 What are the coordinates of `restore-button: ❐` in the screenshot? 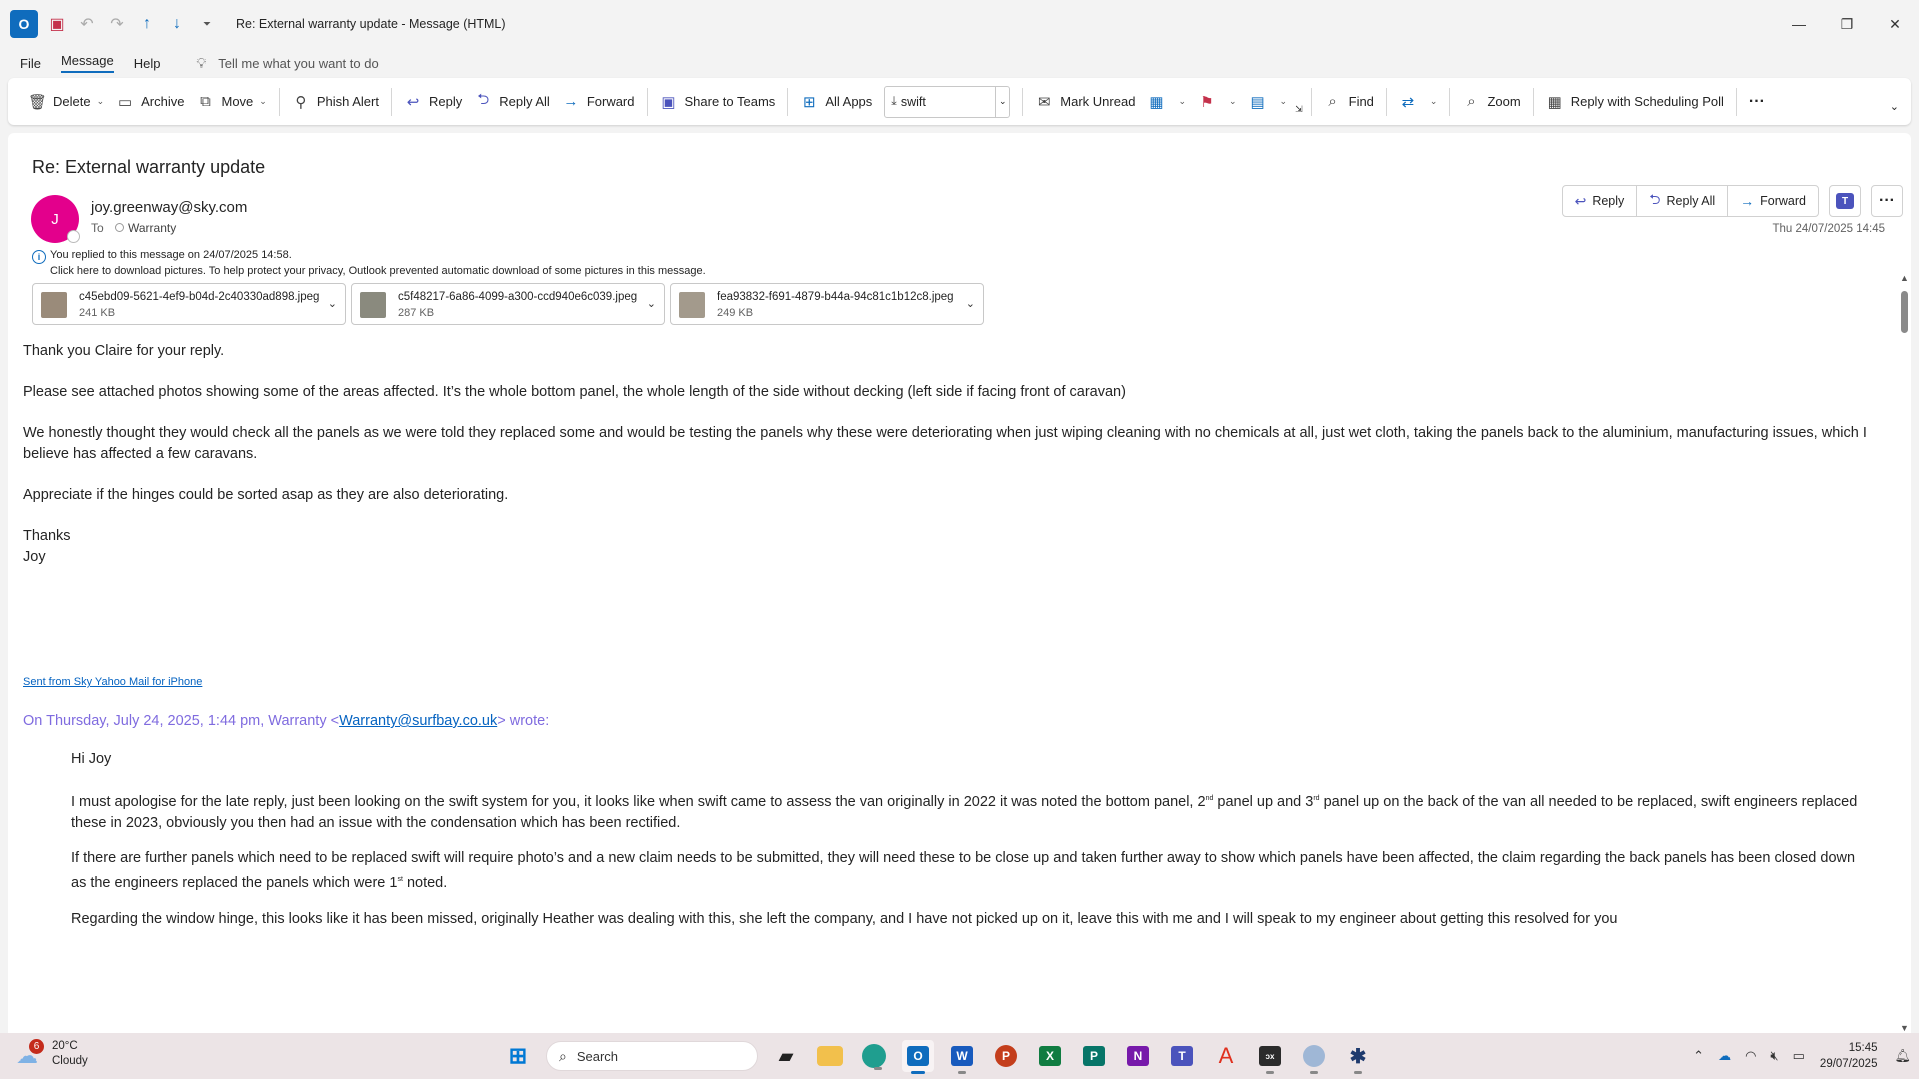 It's located at (1847, 24).